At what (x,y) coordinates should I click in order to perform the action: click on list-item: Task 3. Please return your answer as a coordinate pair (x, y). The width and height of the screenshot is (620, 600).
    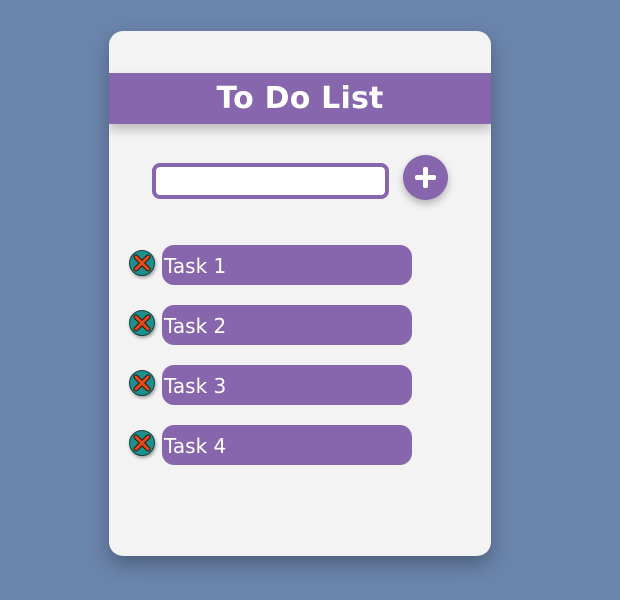
    Looking at the image, I should click on (271, 385).